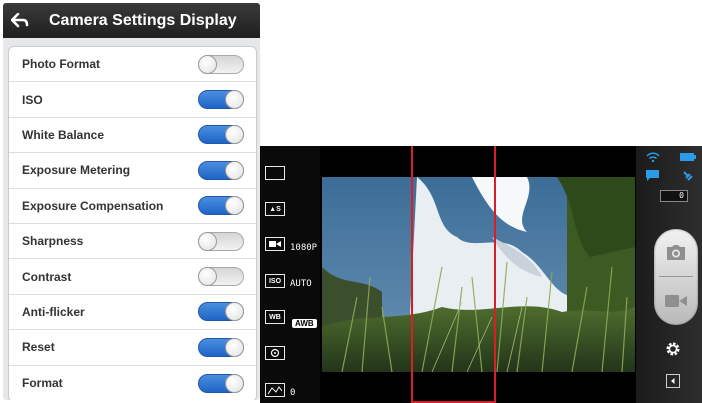 The width and height of the screenshot is (702, 403). Describe the element at coordinates (293, 393) in the screenshot. I see `ev-value: 0` at that location.